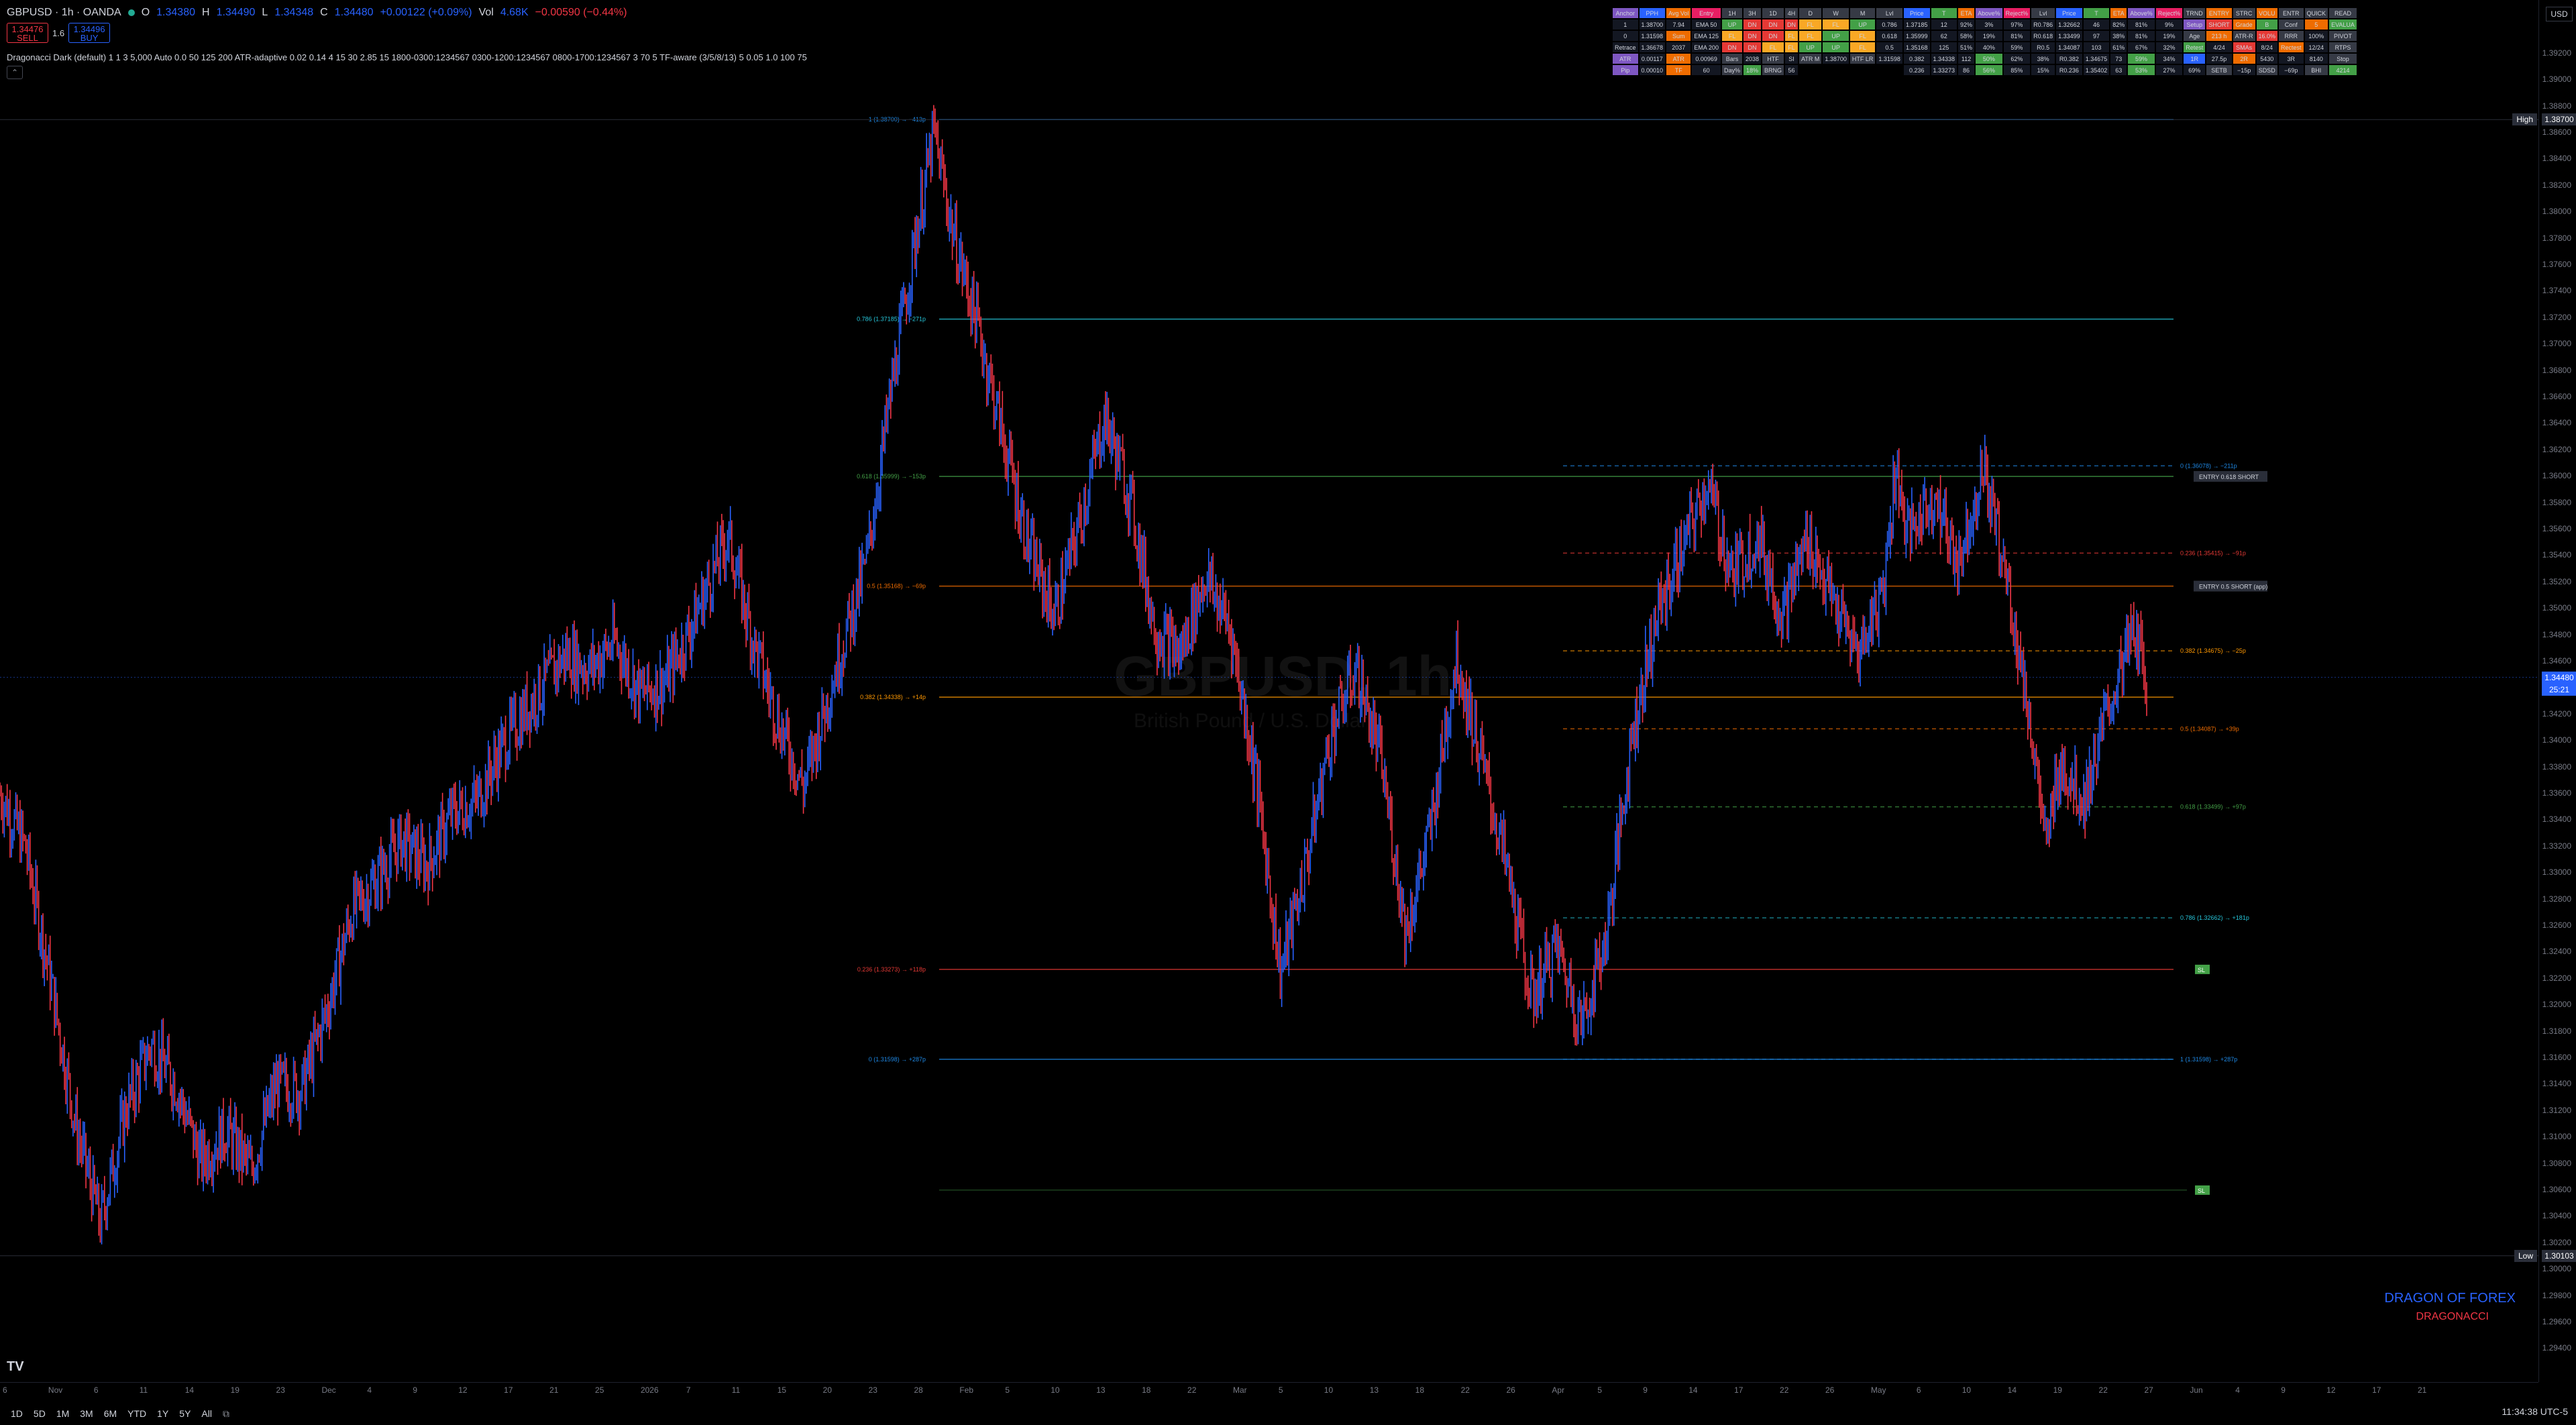 The image size is (2576, 1425). What do you see at coordinates (2556, 370) in the screenshot?
I see `price-tick: 1.36800` at bounding box center [2556, 370].